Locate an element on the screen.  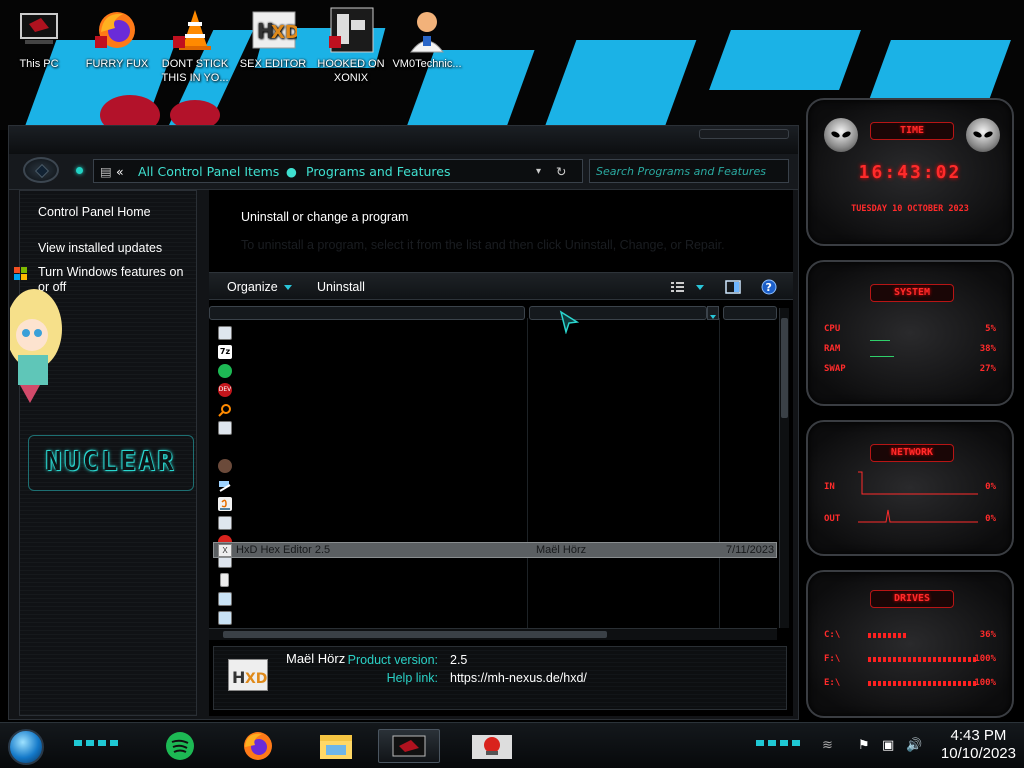
organize-button: Organize is located at coordinates (259, 287).